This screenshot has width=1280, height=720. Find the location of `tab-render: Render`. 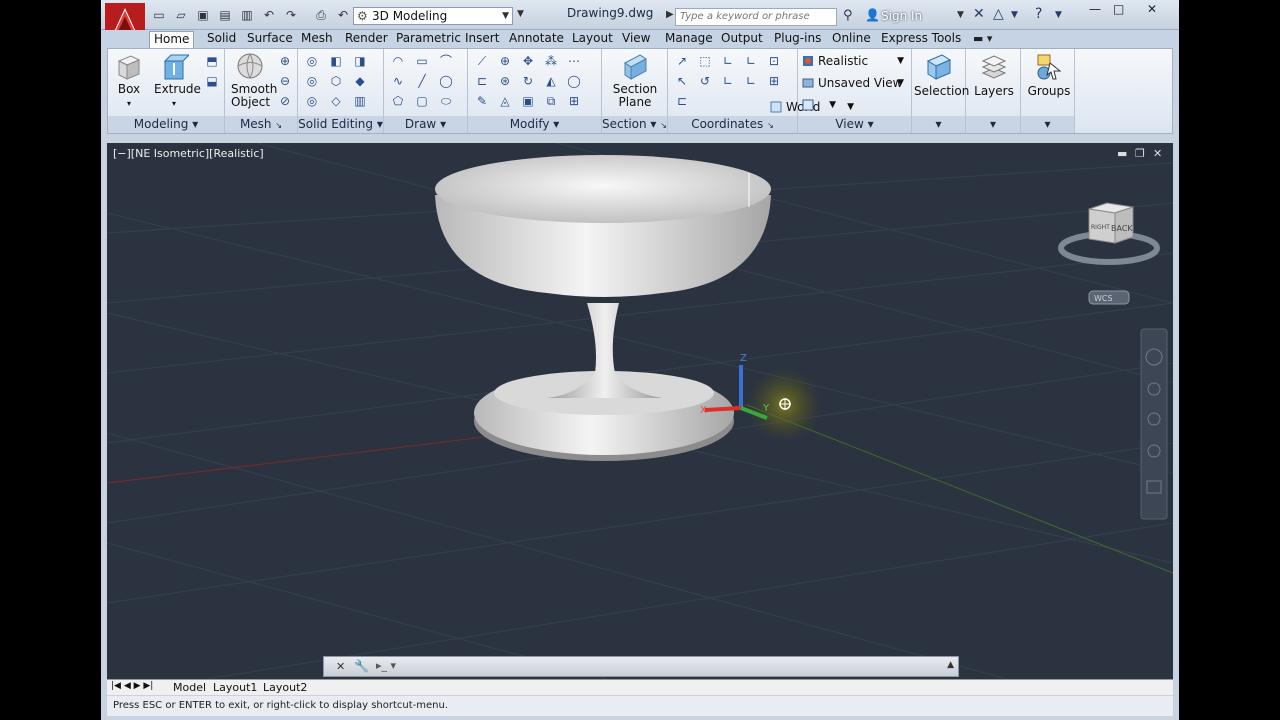

tab-render: Render is located at coordinates (366, 39).